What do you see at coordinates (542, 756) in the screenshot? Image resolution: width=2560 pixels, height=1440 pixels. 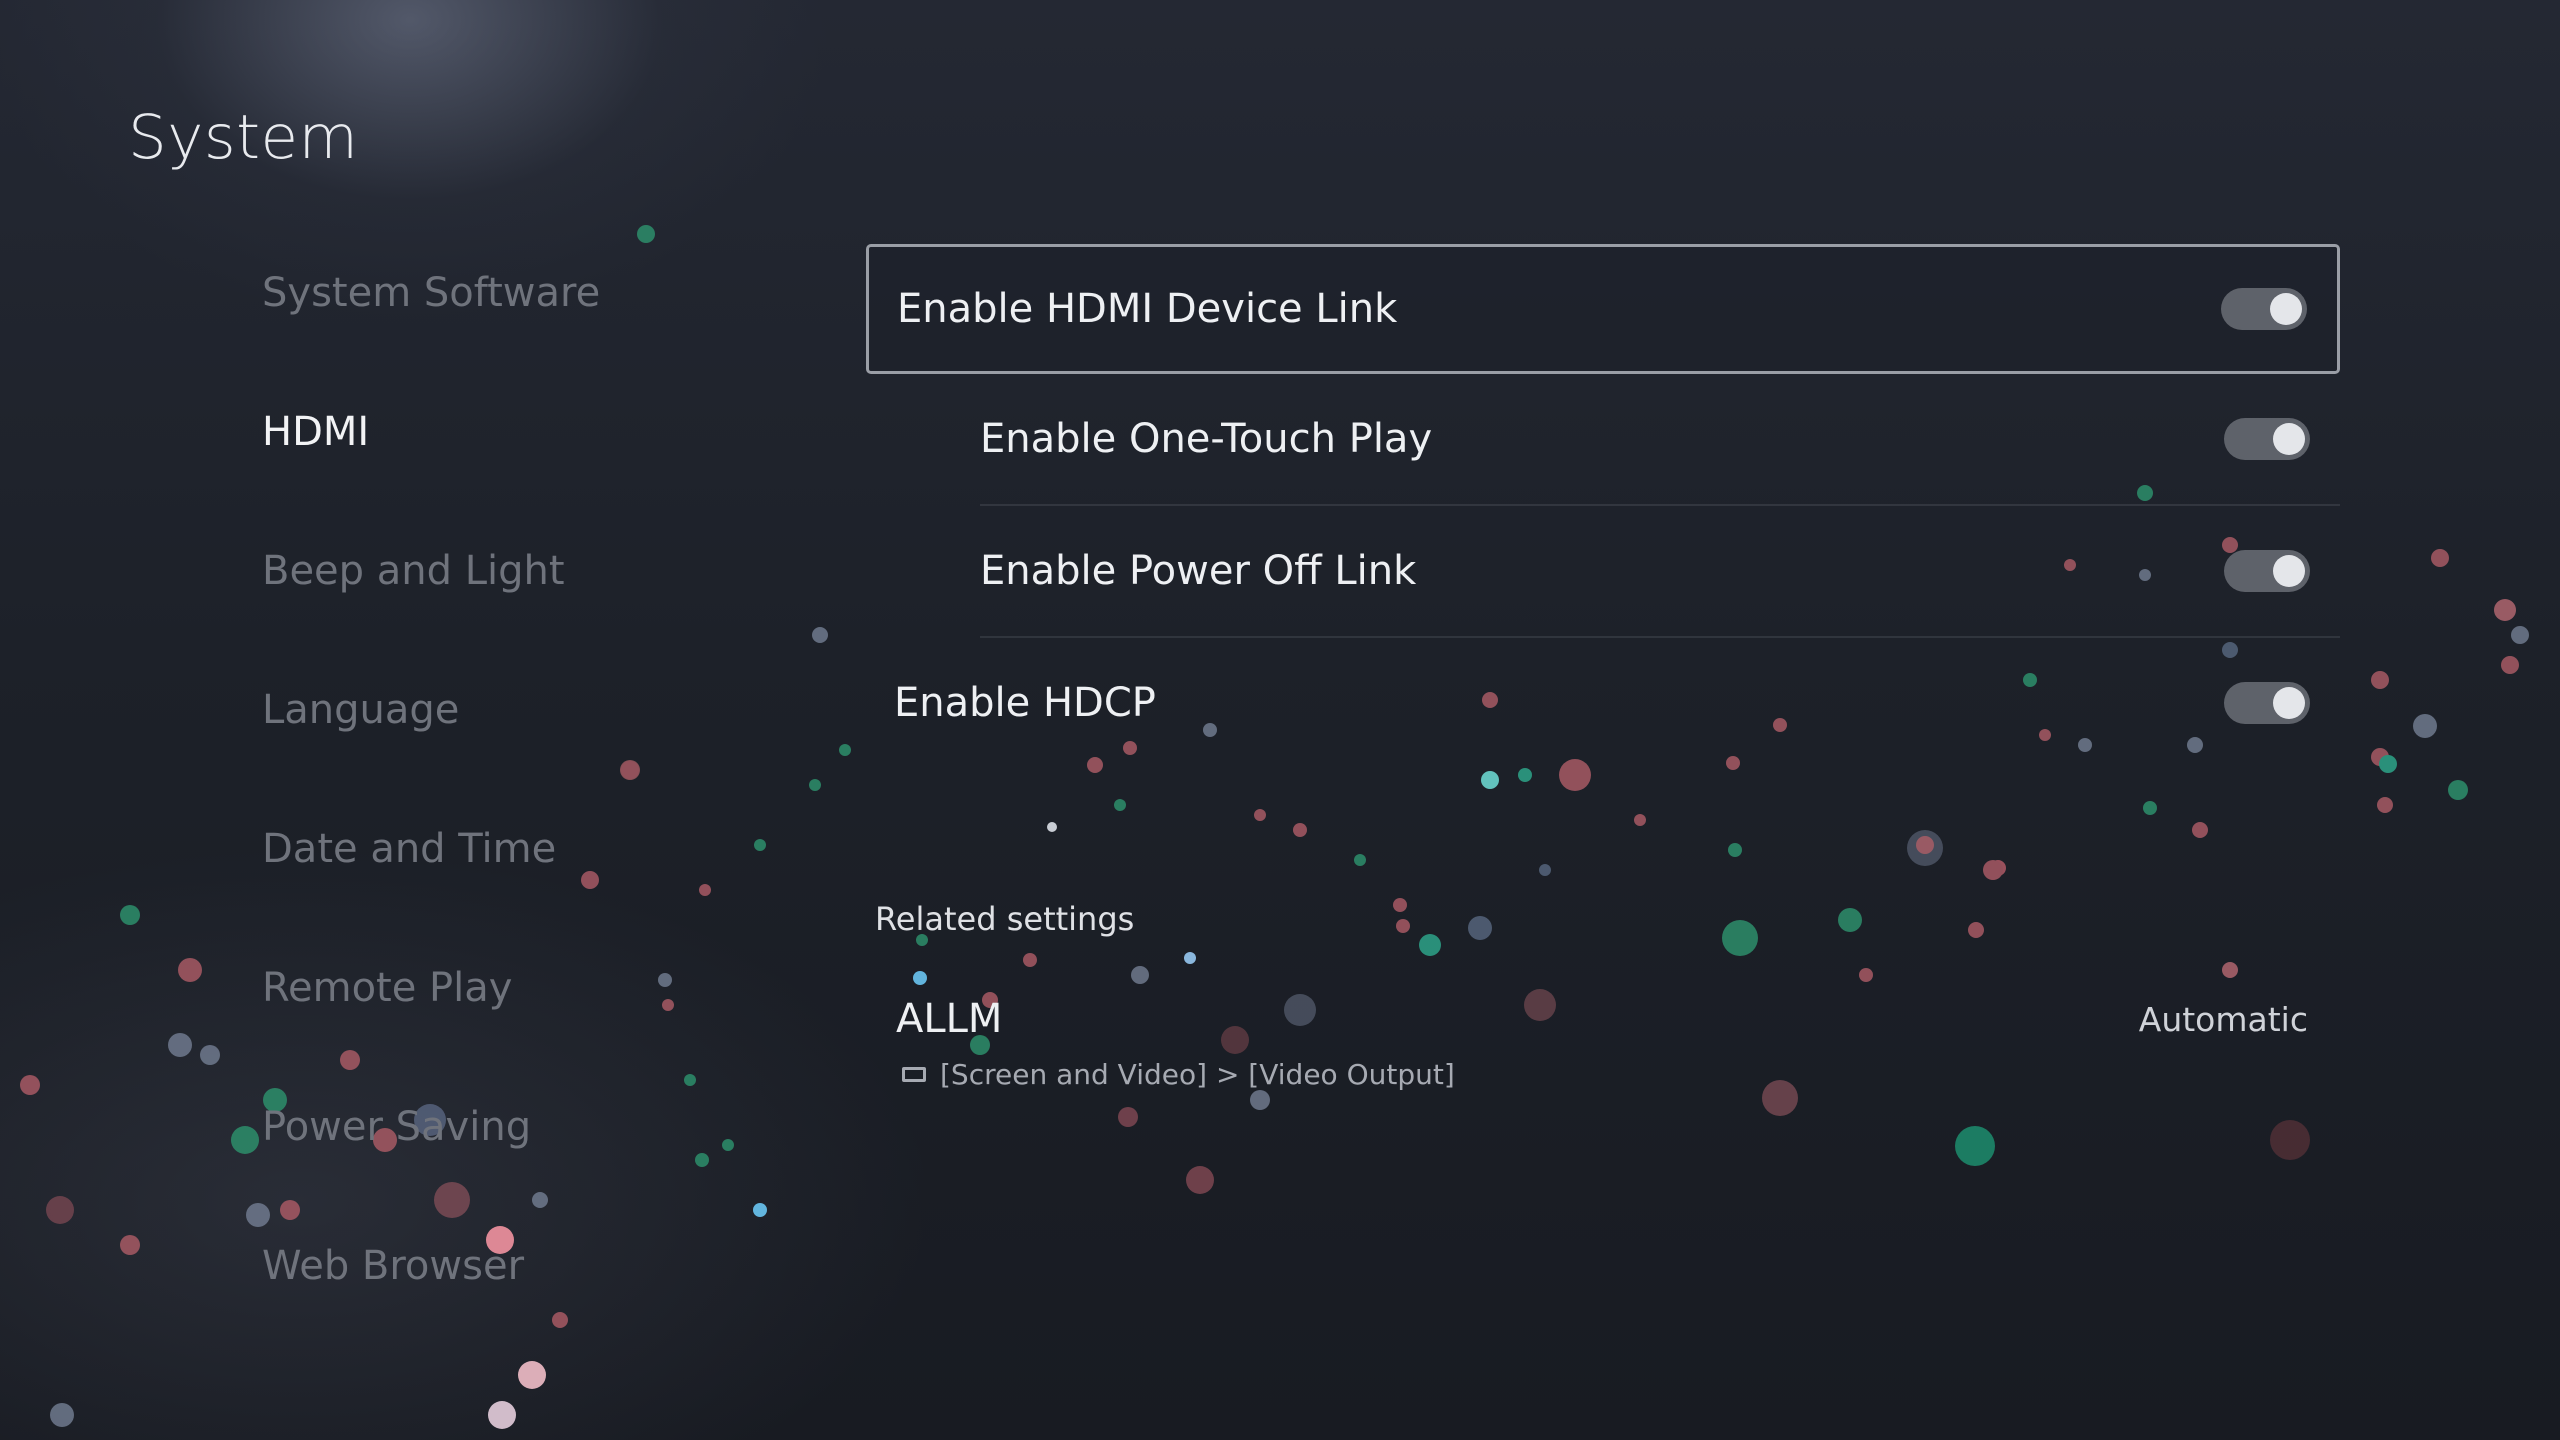 I see `sidebar-item-language: Language` at bounding box center [542, 756].